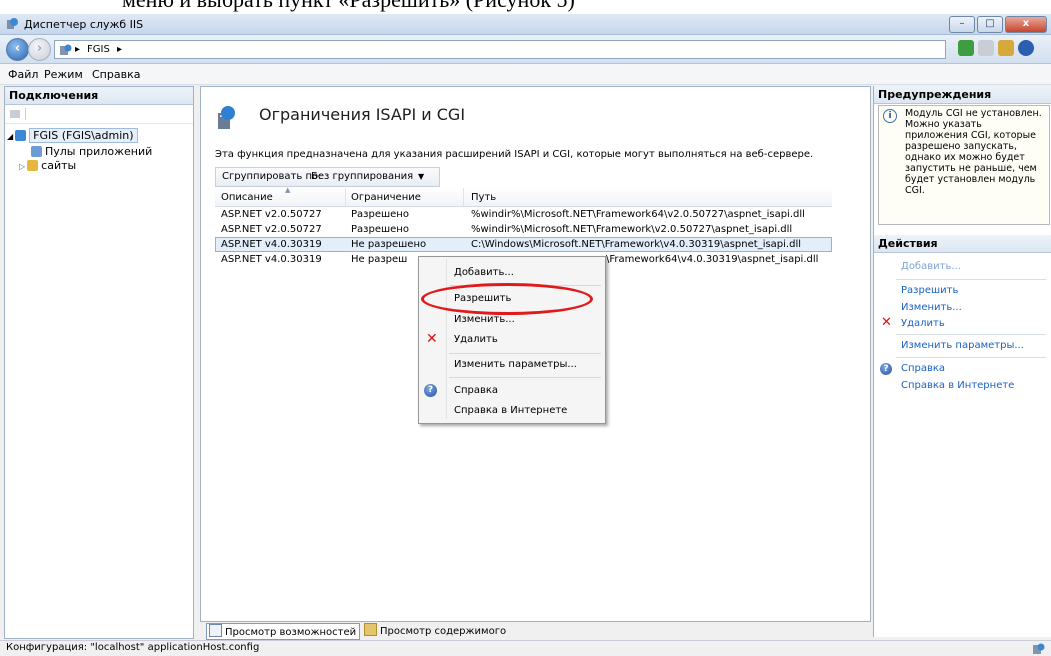  What do you see at coordinates (996, 48) in the screenshot?
I see `toolbar-icons` at bounding box center [996, 48].